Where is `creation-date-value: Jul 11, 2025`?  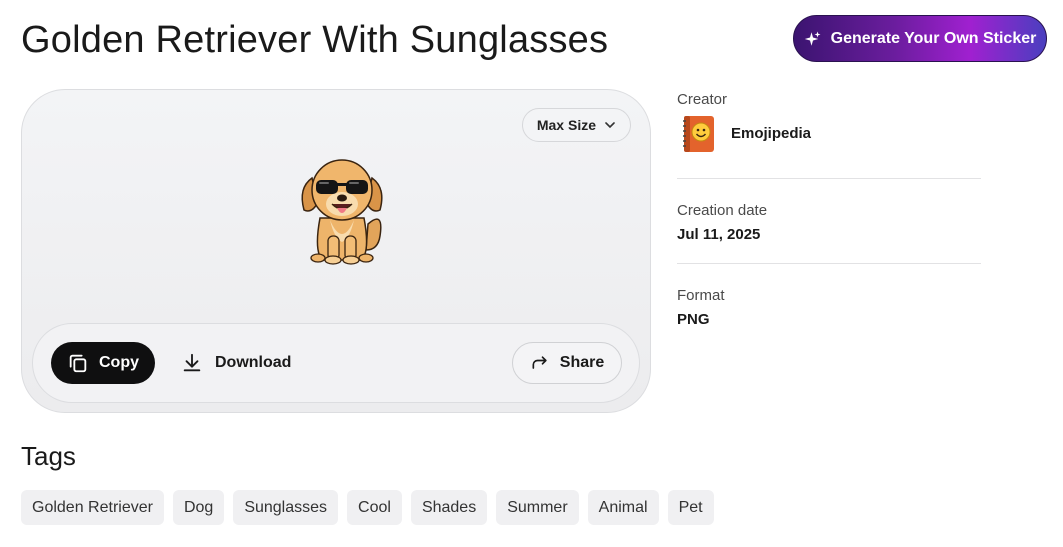
creation-date-value: Jul 11, 2025 is located at coordinates (719, 234).